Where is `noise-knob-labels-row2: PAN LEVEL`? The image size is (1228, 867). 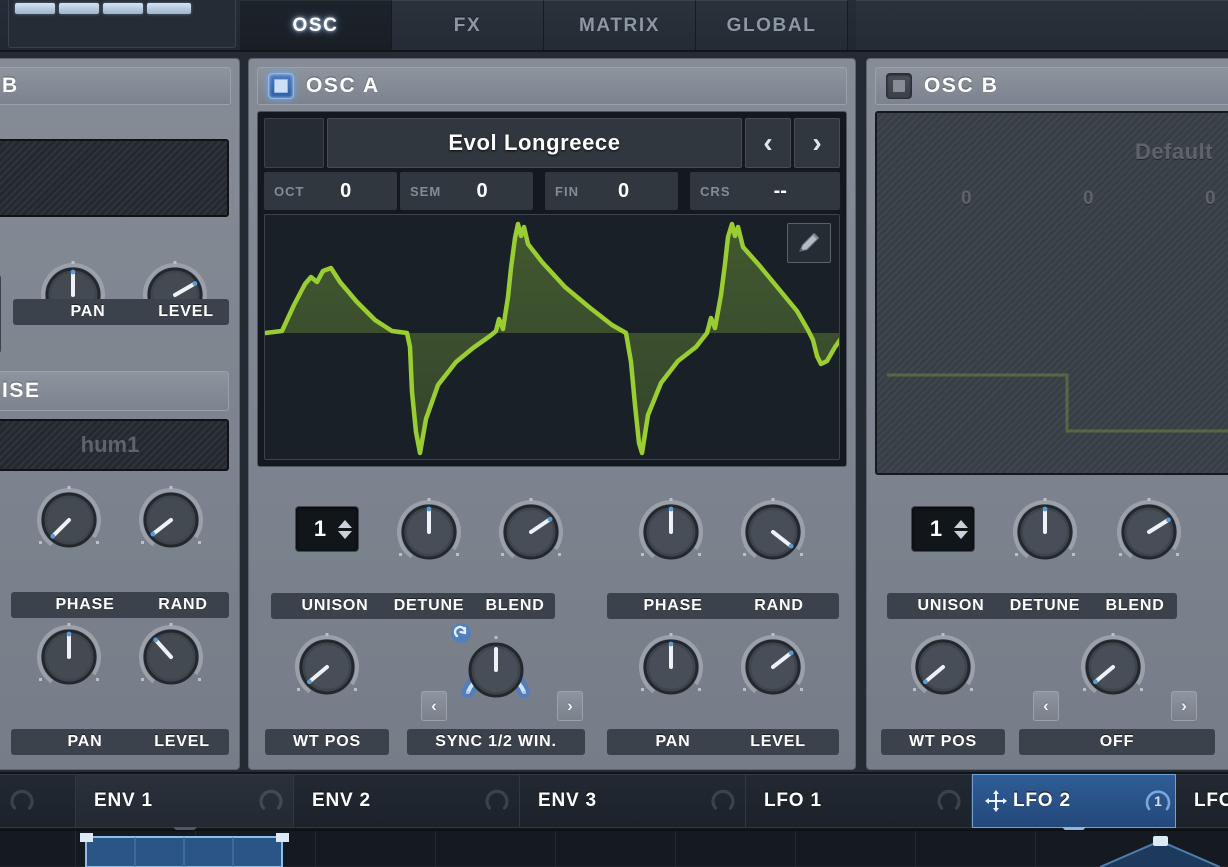
noise-knob-labels-row2: PAN LEVEL is located at coordinates (120, 742).